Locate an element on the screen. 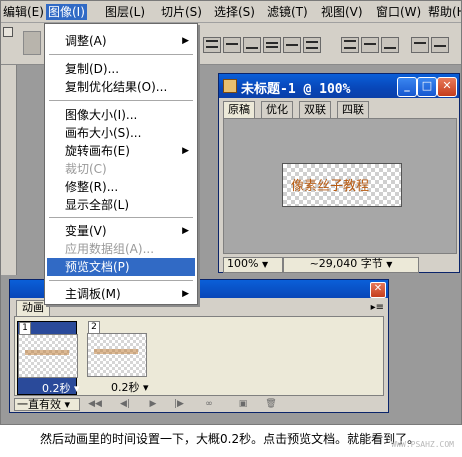 The height and width of the screenshot is (457, 462). menu-image: 图像(I) is located at coordinates (66, 12).